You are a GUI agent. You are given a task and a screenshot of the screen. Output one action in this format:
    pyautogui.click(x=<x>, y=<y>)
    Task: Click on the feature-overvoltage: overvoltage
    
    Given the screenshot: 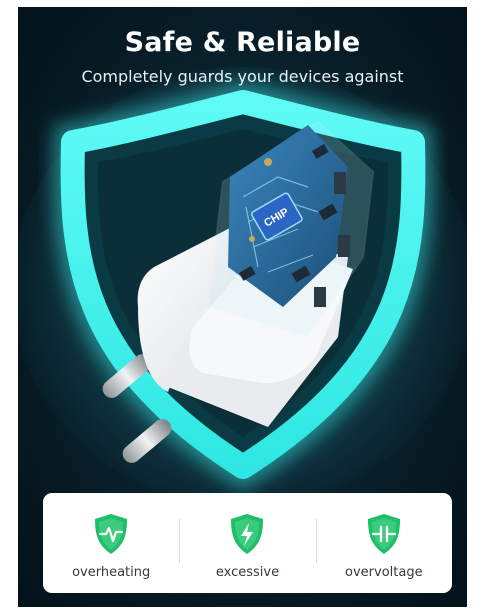 What is the action you would take?
    pyautogui.click(x=383, y=543)
    